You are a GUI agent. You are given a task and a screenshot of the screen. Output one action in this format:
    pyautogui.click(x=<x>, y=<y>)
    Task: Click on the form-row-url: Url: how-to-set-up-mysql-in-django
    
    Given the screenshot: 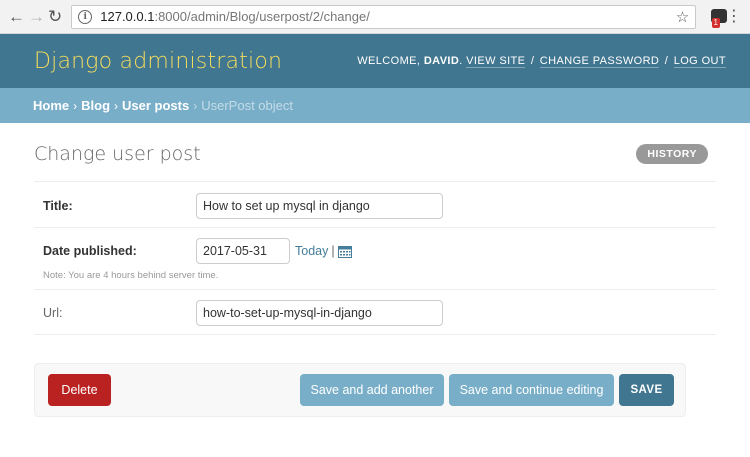 What is the action you would take?
    pyautogui.click(x=375, y=312)
    